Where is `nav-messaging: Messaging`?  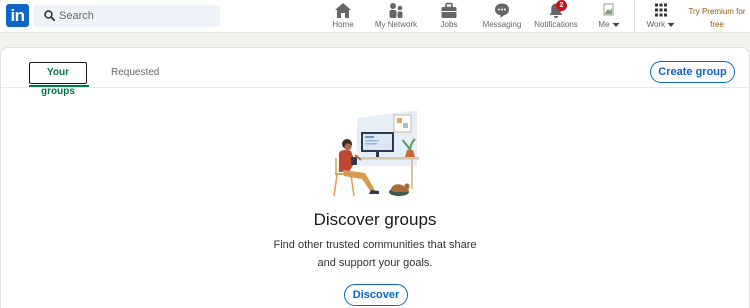
nav-messaging: Messaging is located at coordinates (502, 17).